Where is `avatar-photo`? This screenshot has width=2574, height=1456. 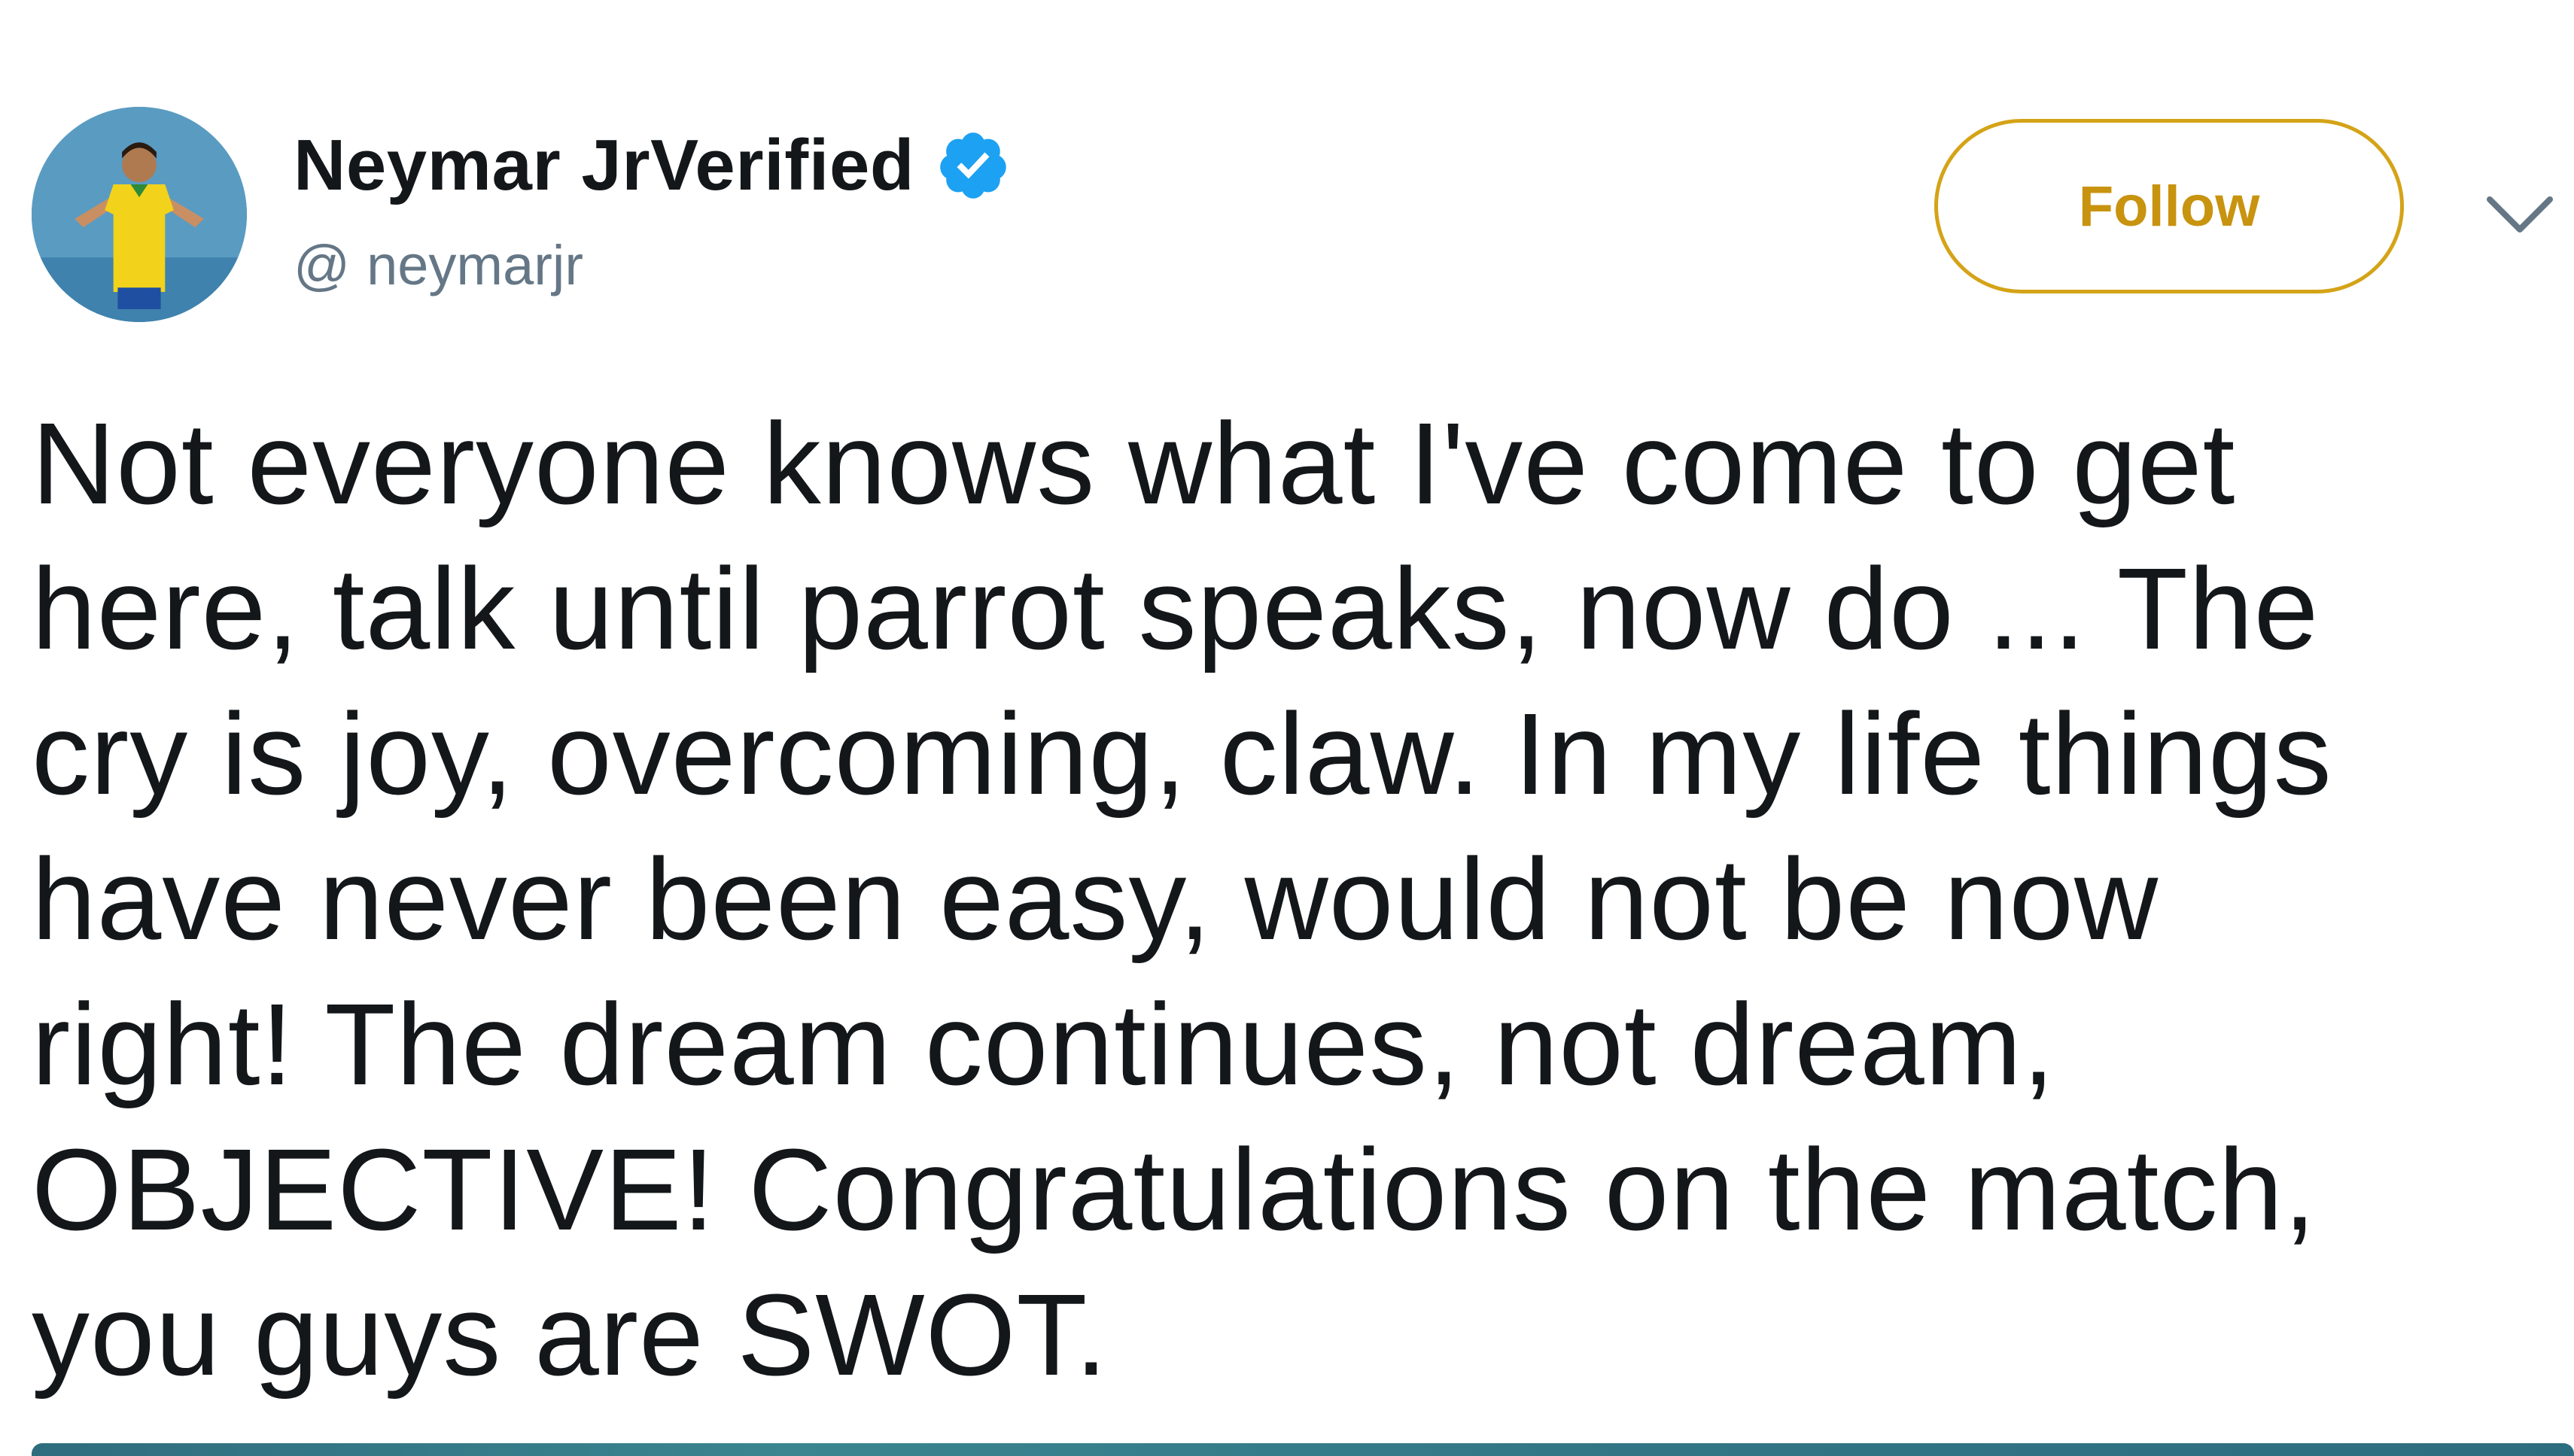
avatar-photo is located at coordinates (140, 214).